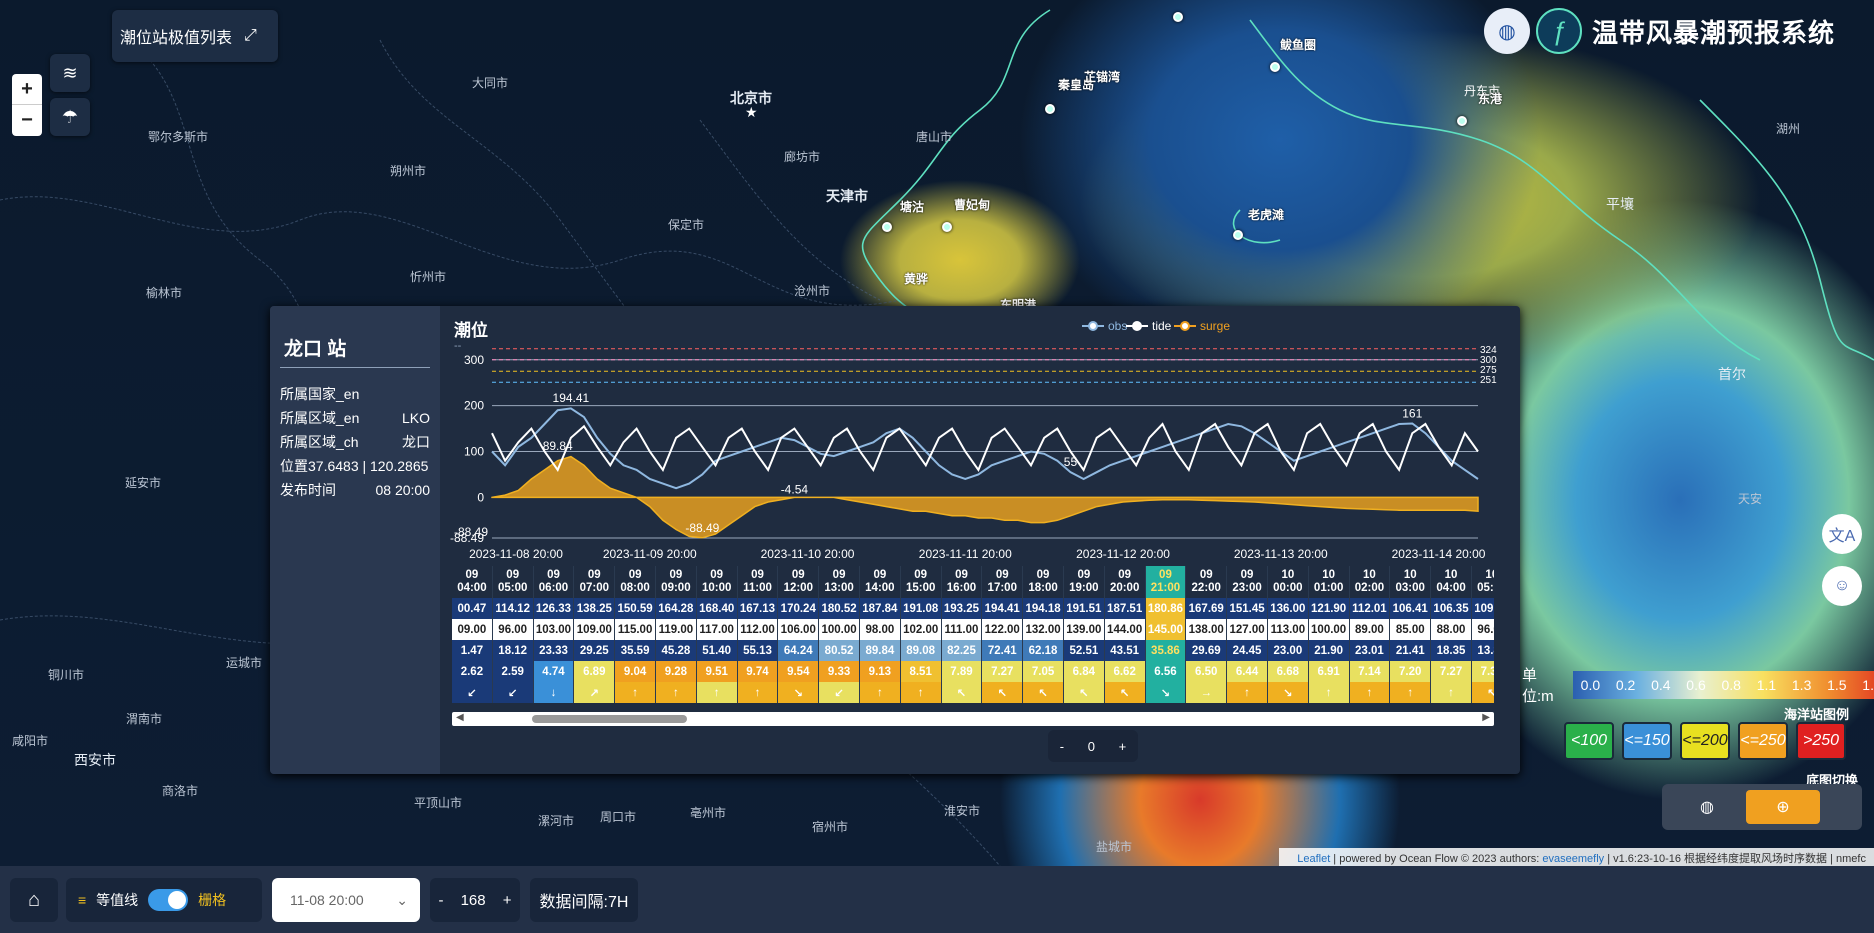 The height and width of the screenshot is (933, 1874). What do you see at coordinates (195, 36) in the screenshot?
I see `extreme-list-button: 潮位站极值列表 ⤢` at bounding box center [195, 36].